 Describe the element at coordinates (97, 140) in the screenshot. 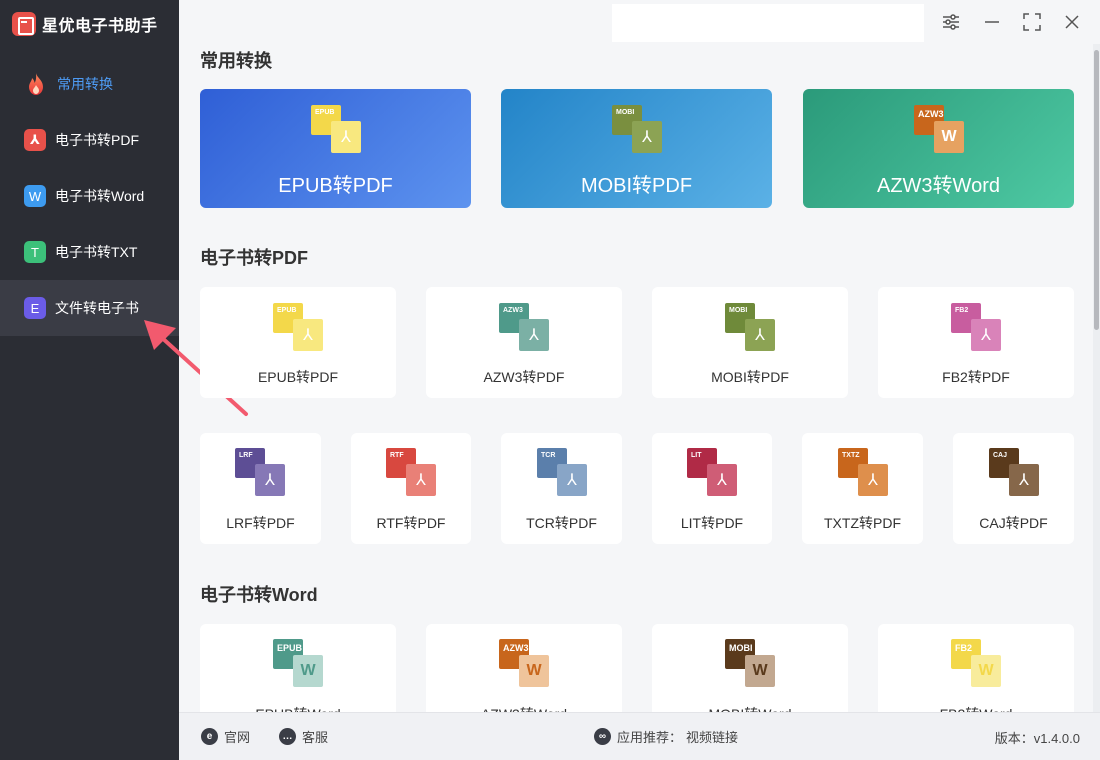

I see `sidebar-item-label: 电子书转PDF` at that location.